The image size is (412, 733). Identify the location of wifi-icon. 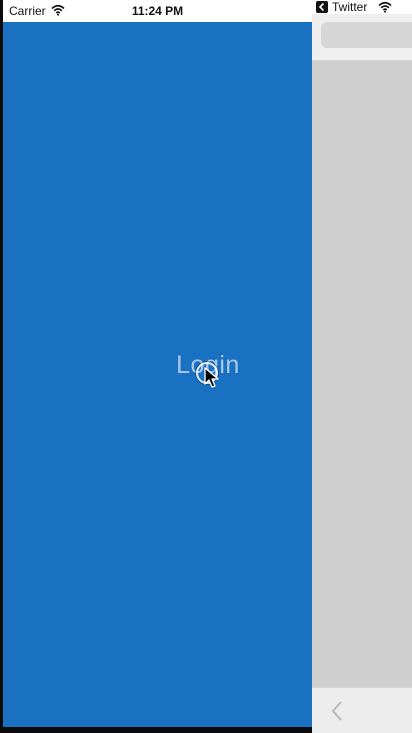
(385, 7).